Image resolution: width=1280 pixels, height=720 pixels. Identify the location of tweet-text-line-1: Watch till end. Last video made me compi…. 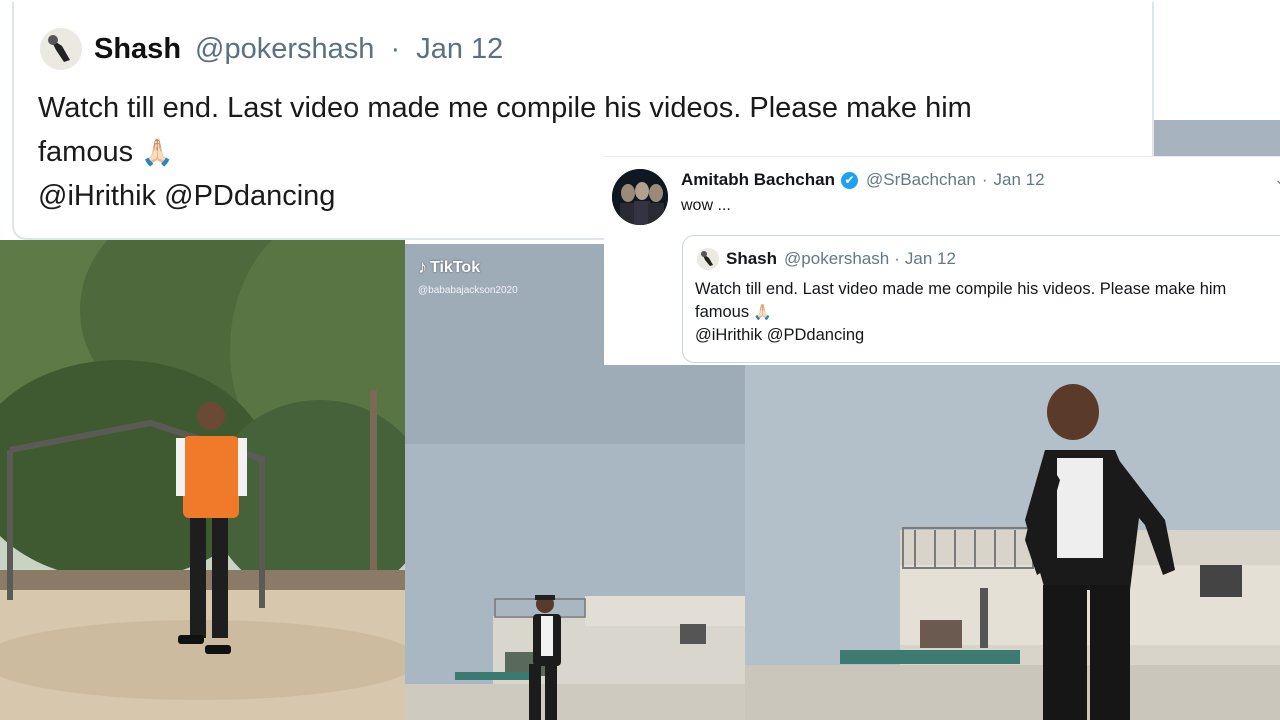
(505, 108).